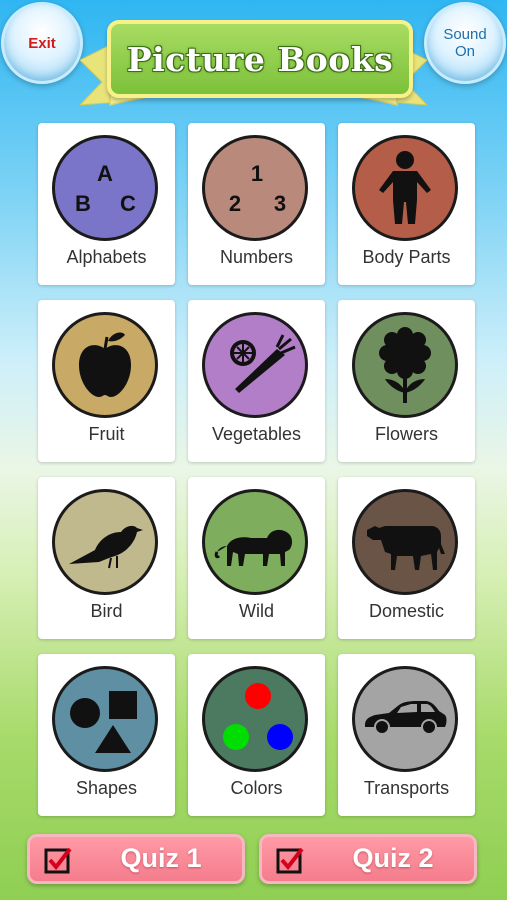 This screenshot has height=900, width=507. I want to click on letters-abc-icon: A B C, so click(105, 188).